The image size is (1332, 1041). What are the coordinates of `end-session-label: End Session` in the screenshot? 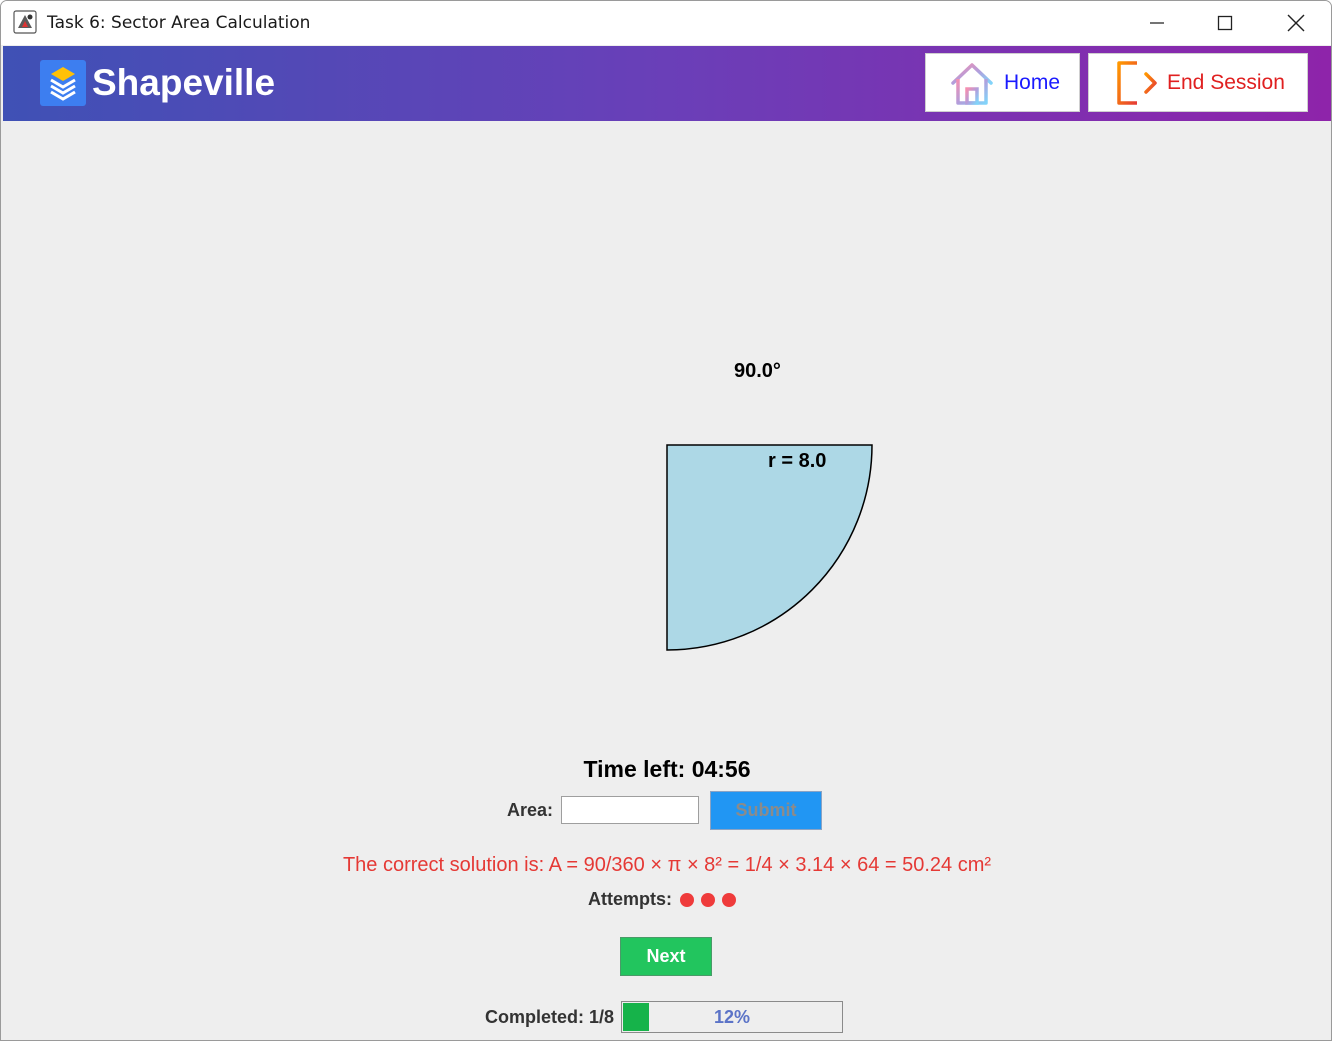 It's located at (1226, 82).